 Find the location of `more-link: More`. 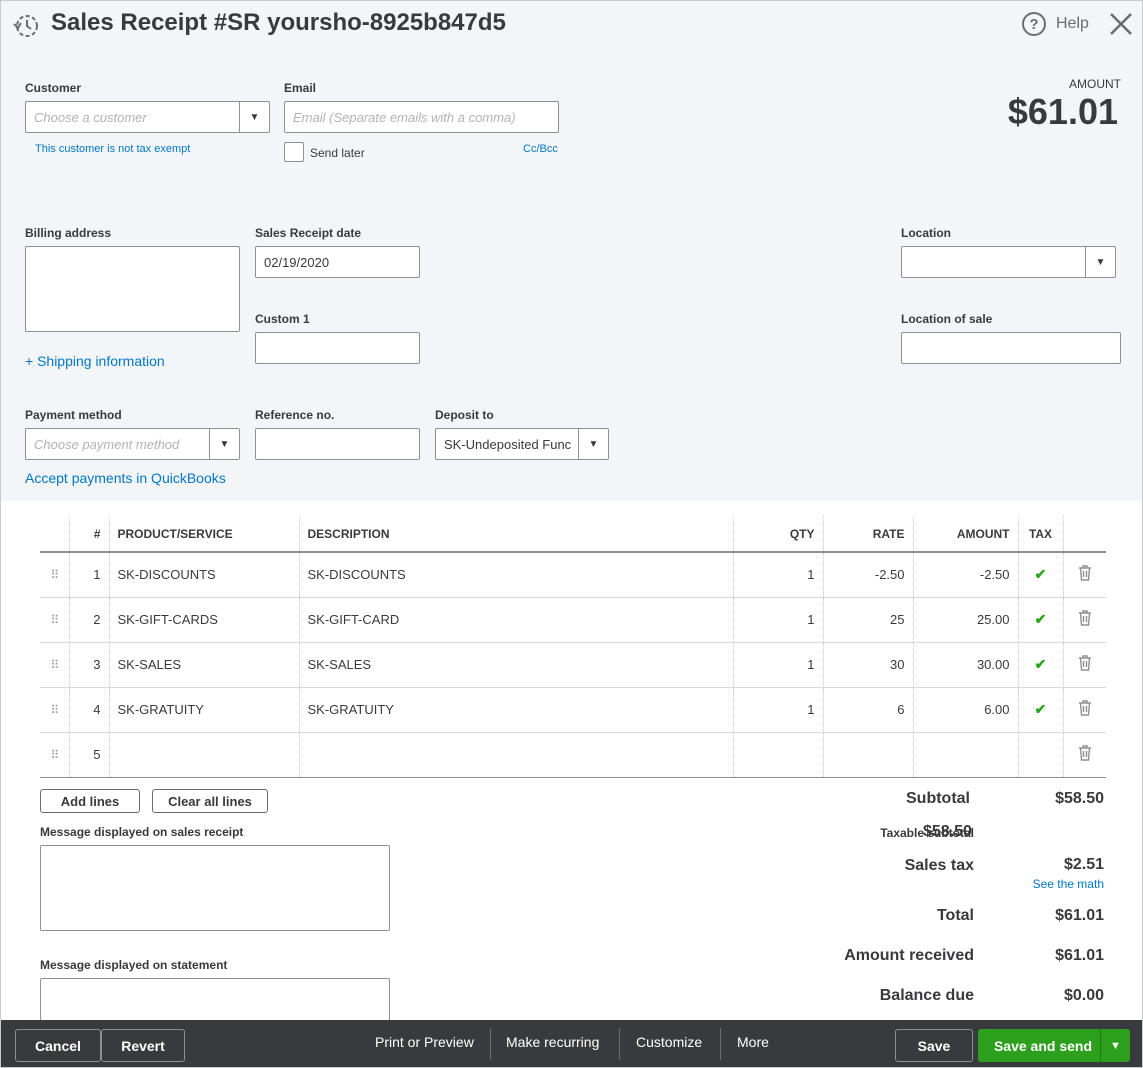

more-link: More is located at coordinates (753, 1042).